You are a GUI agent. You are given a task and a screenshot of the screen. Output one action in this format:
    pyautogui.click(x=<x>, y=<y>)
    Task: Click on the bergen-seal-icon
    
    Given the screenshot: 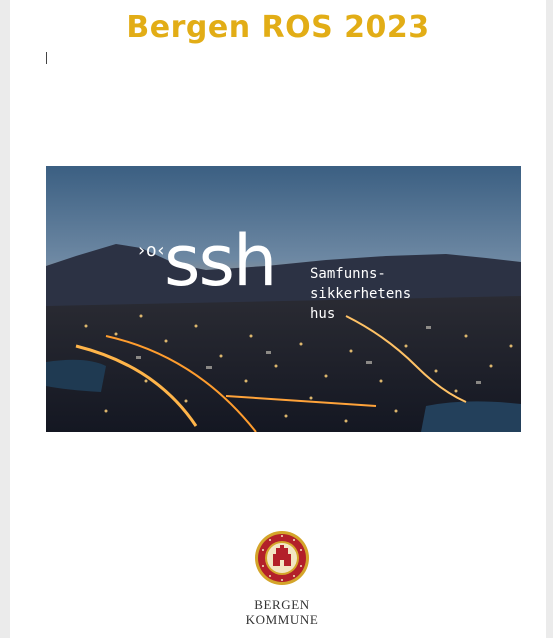 What is the action you would take?
    pyautogui.click(x=282, y=558)
    